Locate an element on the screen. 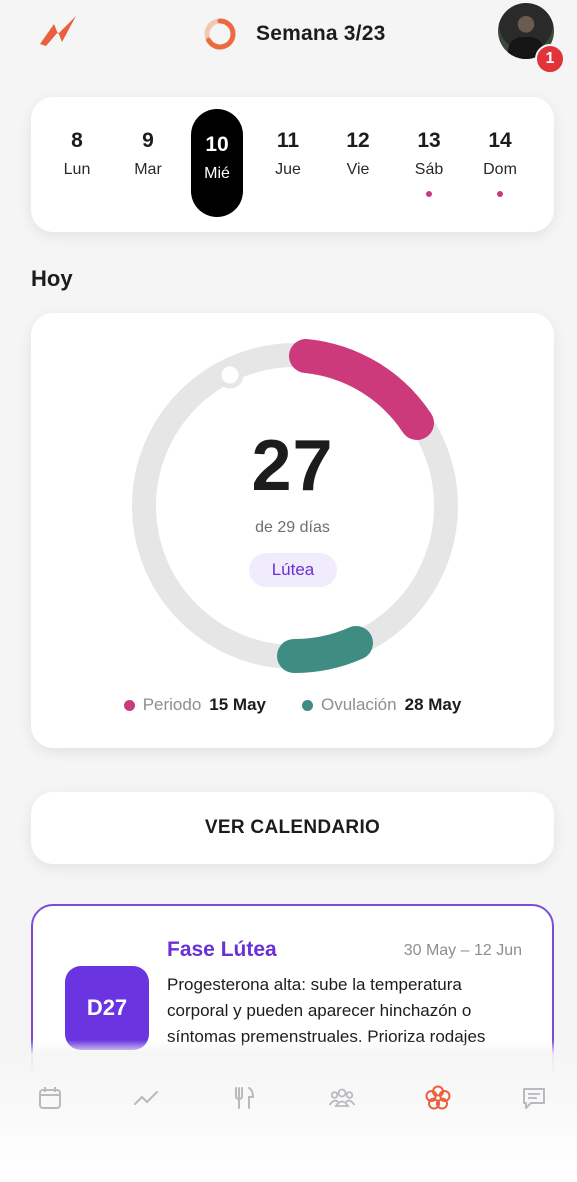 The width and height of the screenshot is (577, 1182). legend-value: 15 May is located at coordinates (237, 704).